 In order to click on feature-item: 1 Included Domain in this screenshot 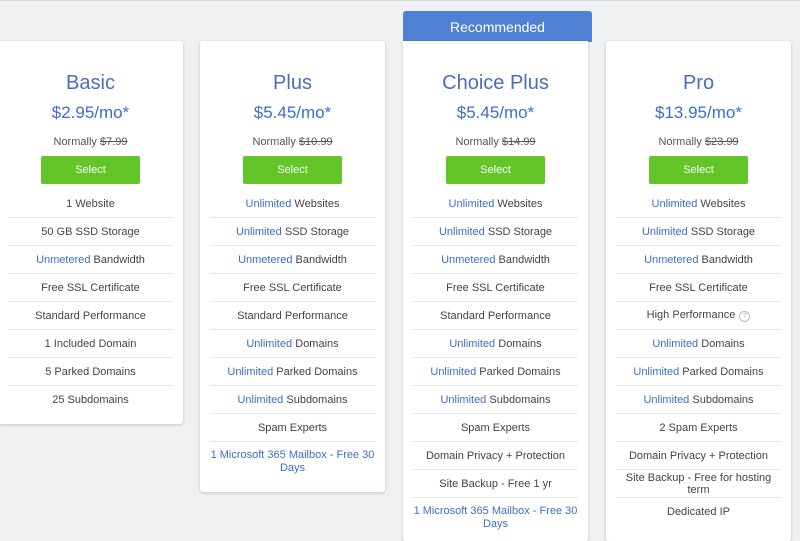, I will do `click(90, 344)`.